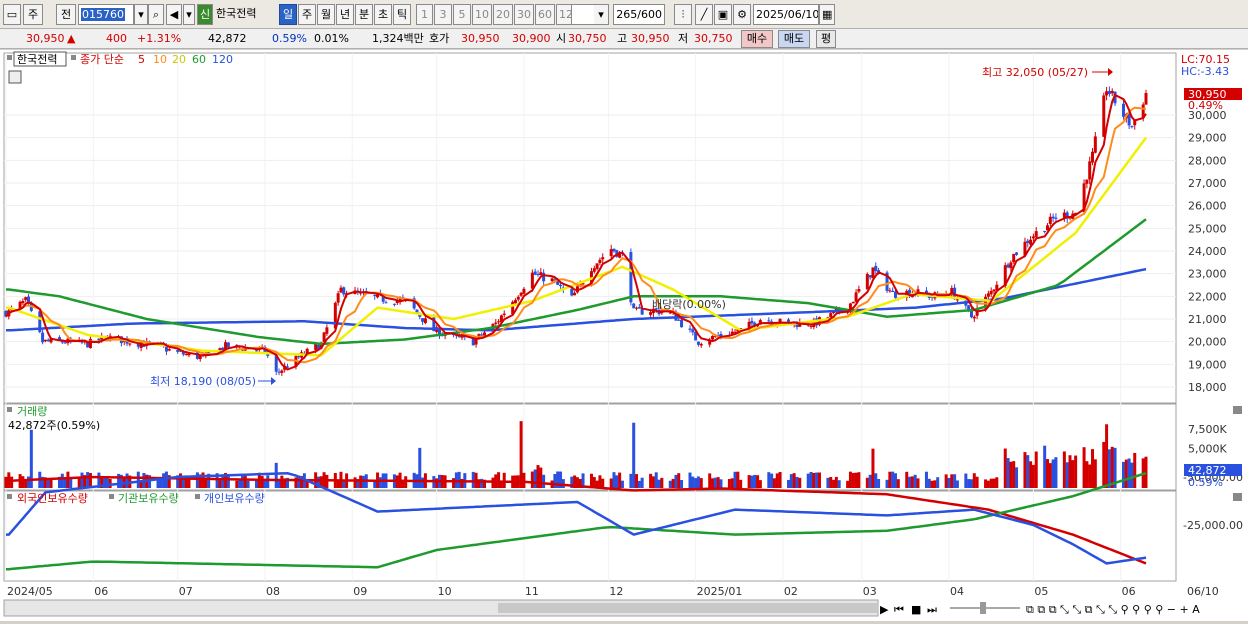 This screenshot has width=1248, height=624. What do you see at coordinates (174, 14) in the screenshot?
I see `speaker-icon: ◀` at bounding box center [174, 14].